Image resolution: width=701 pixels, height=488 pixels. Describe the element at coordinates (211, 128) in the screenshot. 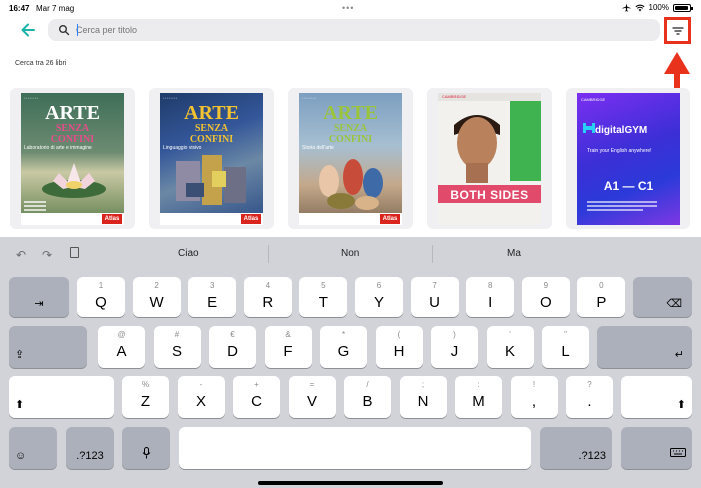

I see `cover-subtitle: SENZA` at that location.